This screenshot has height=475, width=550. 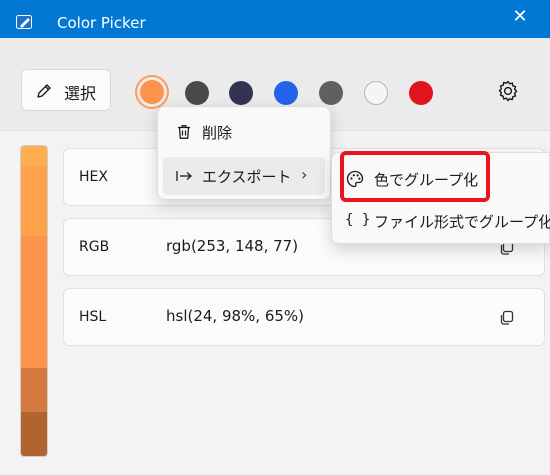 I want to click on shade-strip, so click(x=34, y=301).